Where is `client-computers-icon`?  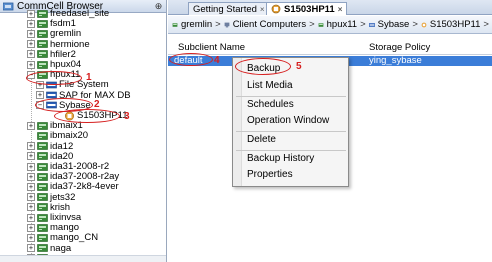
client-computers-icon is located at coordinates (227, 24).